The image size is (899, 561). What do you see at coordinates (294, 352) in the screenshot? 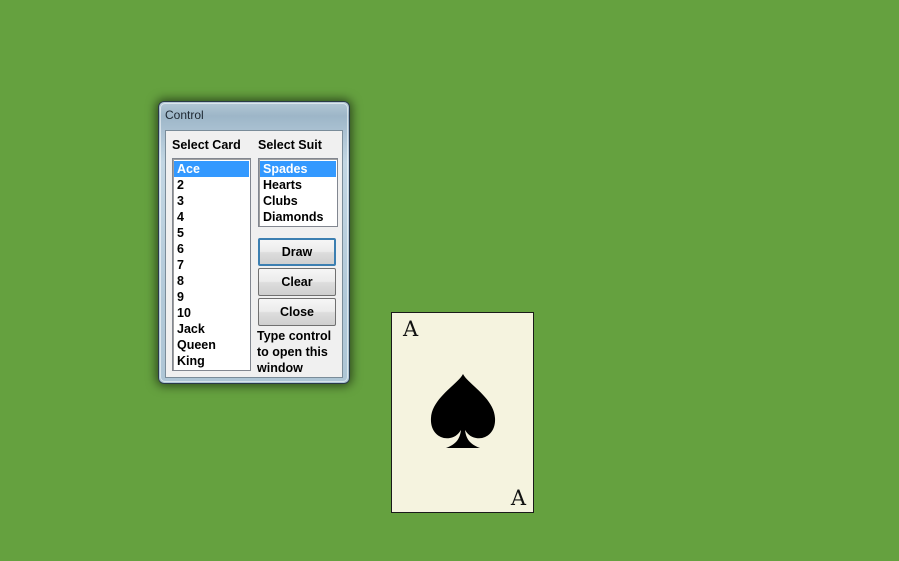
I see `hint-text: Type control to open this window` at bounding box center [294, 352].